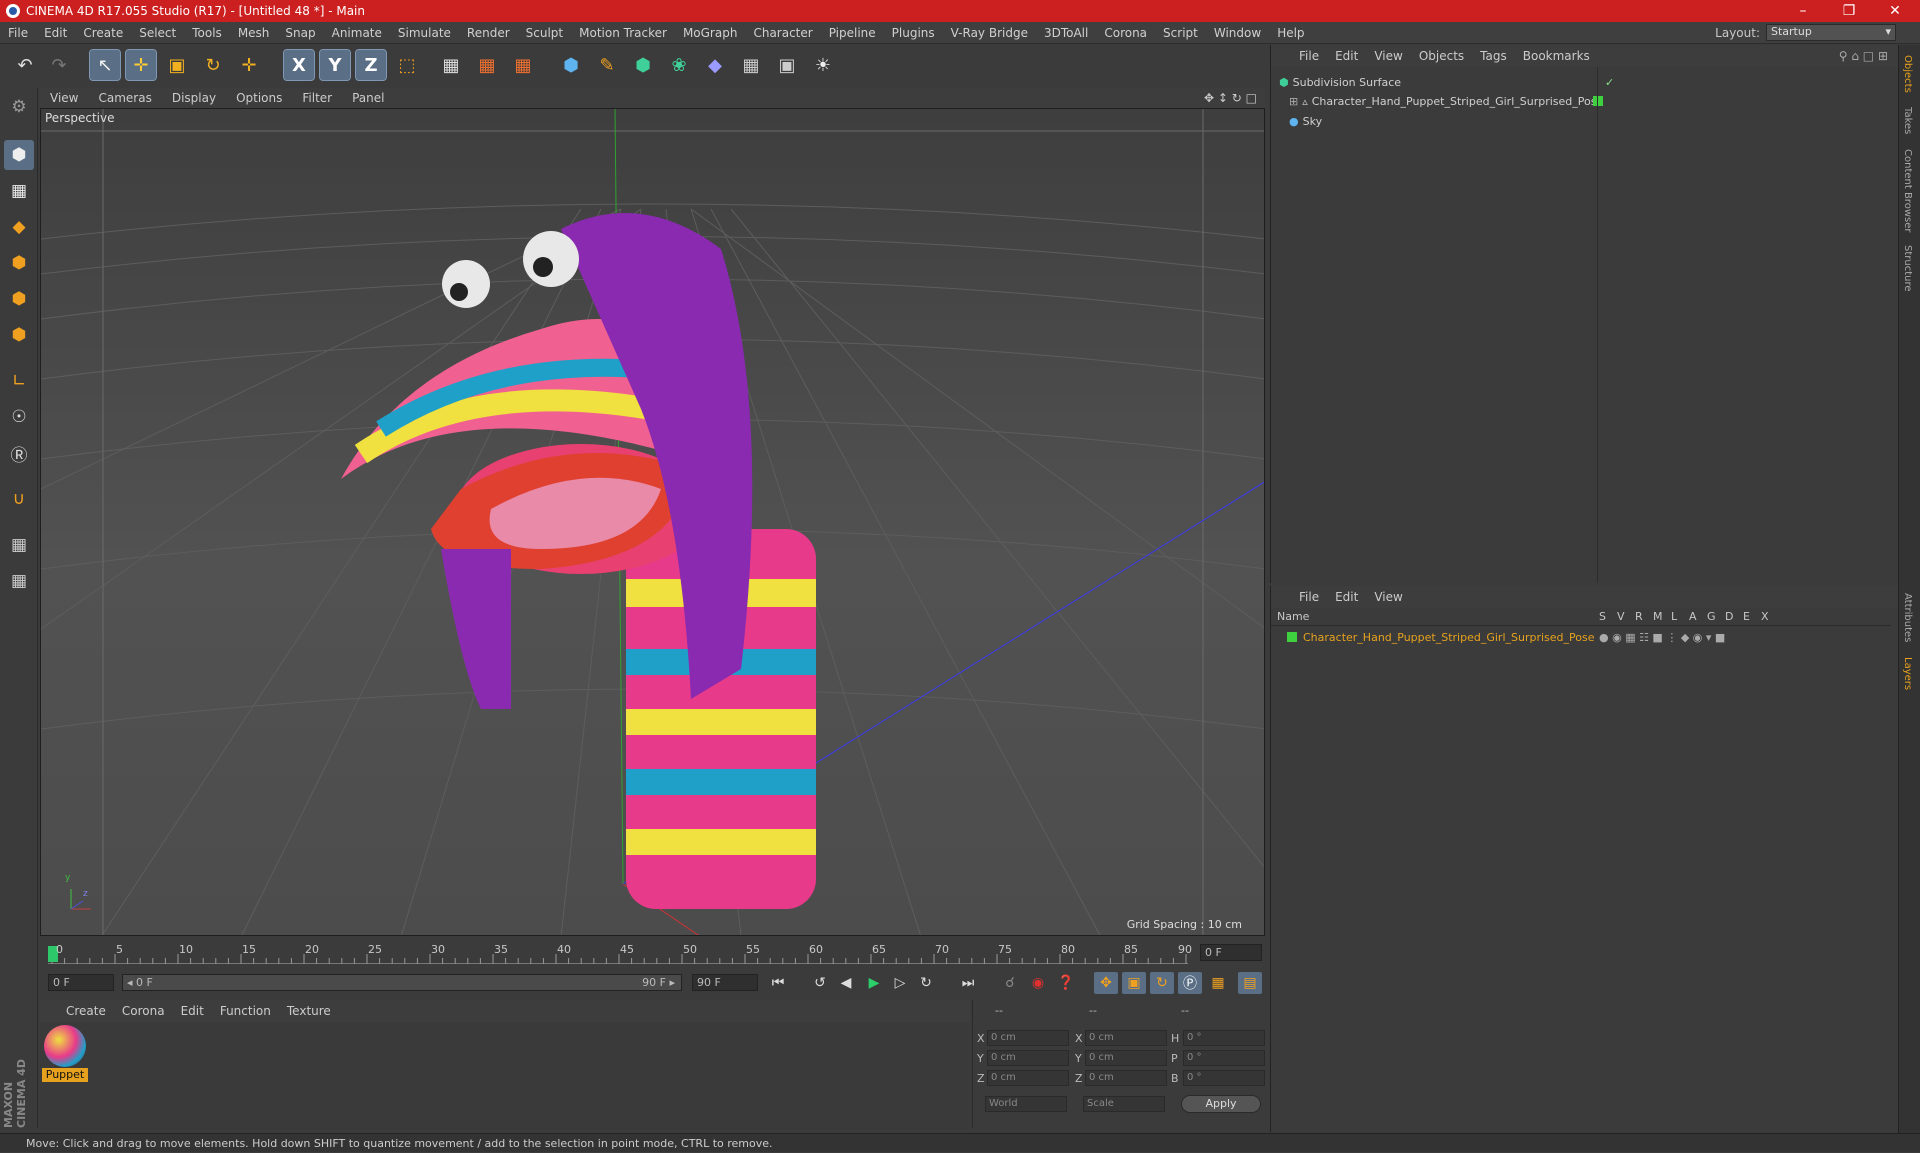 The height and width of the screenshot is (1153, 1920). Describe the element at coordinates (623, 33) in the screenshot. I see `menu-motion-tracker: Motion Tracker` at that location.